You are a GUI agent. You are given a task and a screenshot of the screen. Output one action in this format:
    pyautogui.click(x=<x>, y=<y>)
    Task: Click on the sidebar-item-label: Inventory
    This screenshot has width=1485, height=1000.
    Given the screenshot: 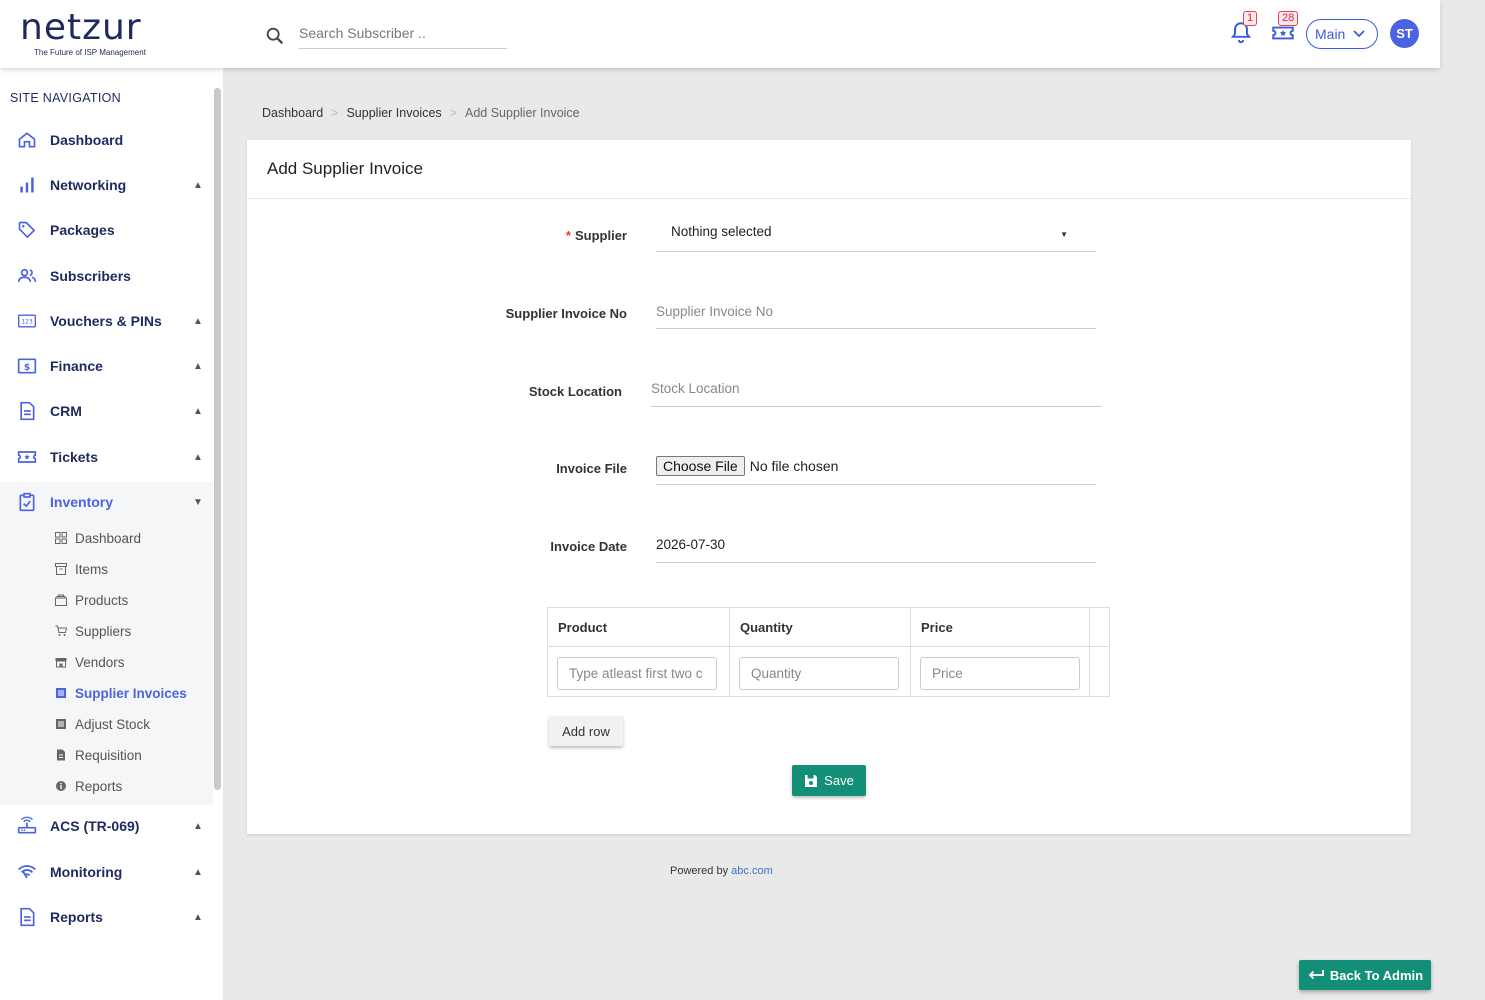 What is the action you would take?
    pyautogui.click(x=82, y=502)
    